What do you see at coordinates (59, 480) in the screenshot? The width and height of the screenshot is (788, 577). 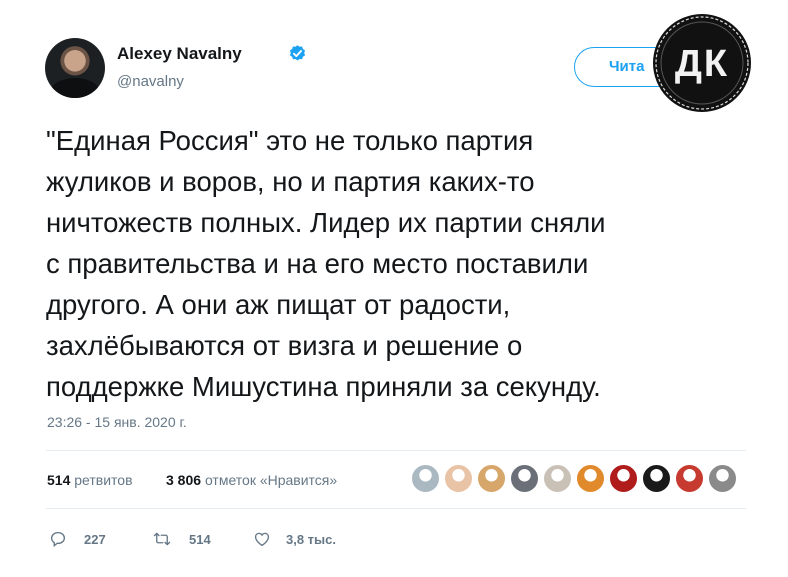 I see `retweets-count: 514` at bounding box center [59, 480].